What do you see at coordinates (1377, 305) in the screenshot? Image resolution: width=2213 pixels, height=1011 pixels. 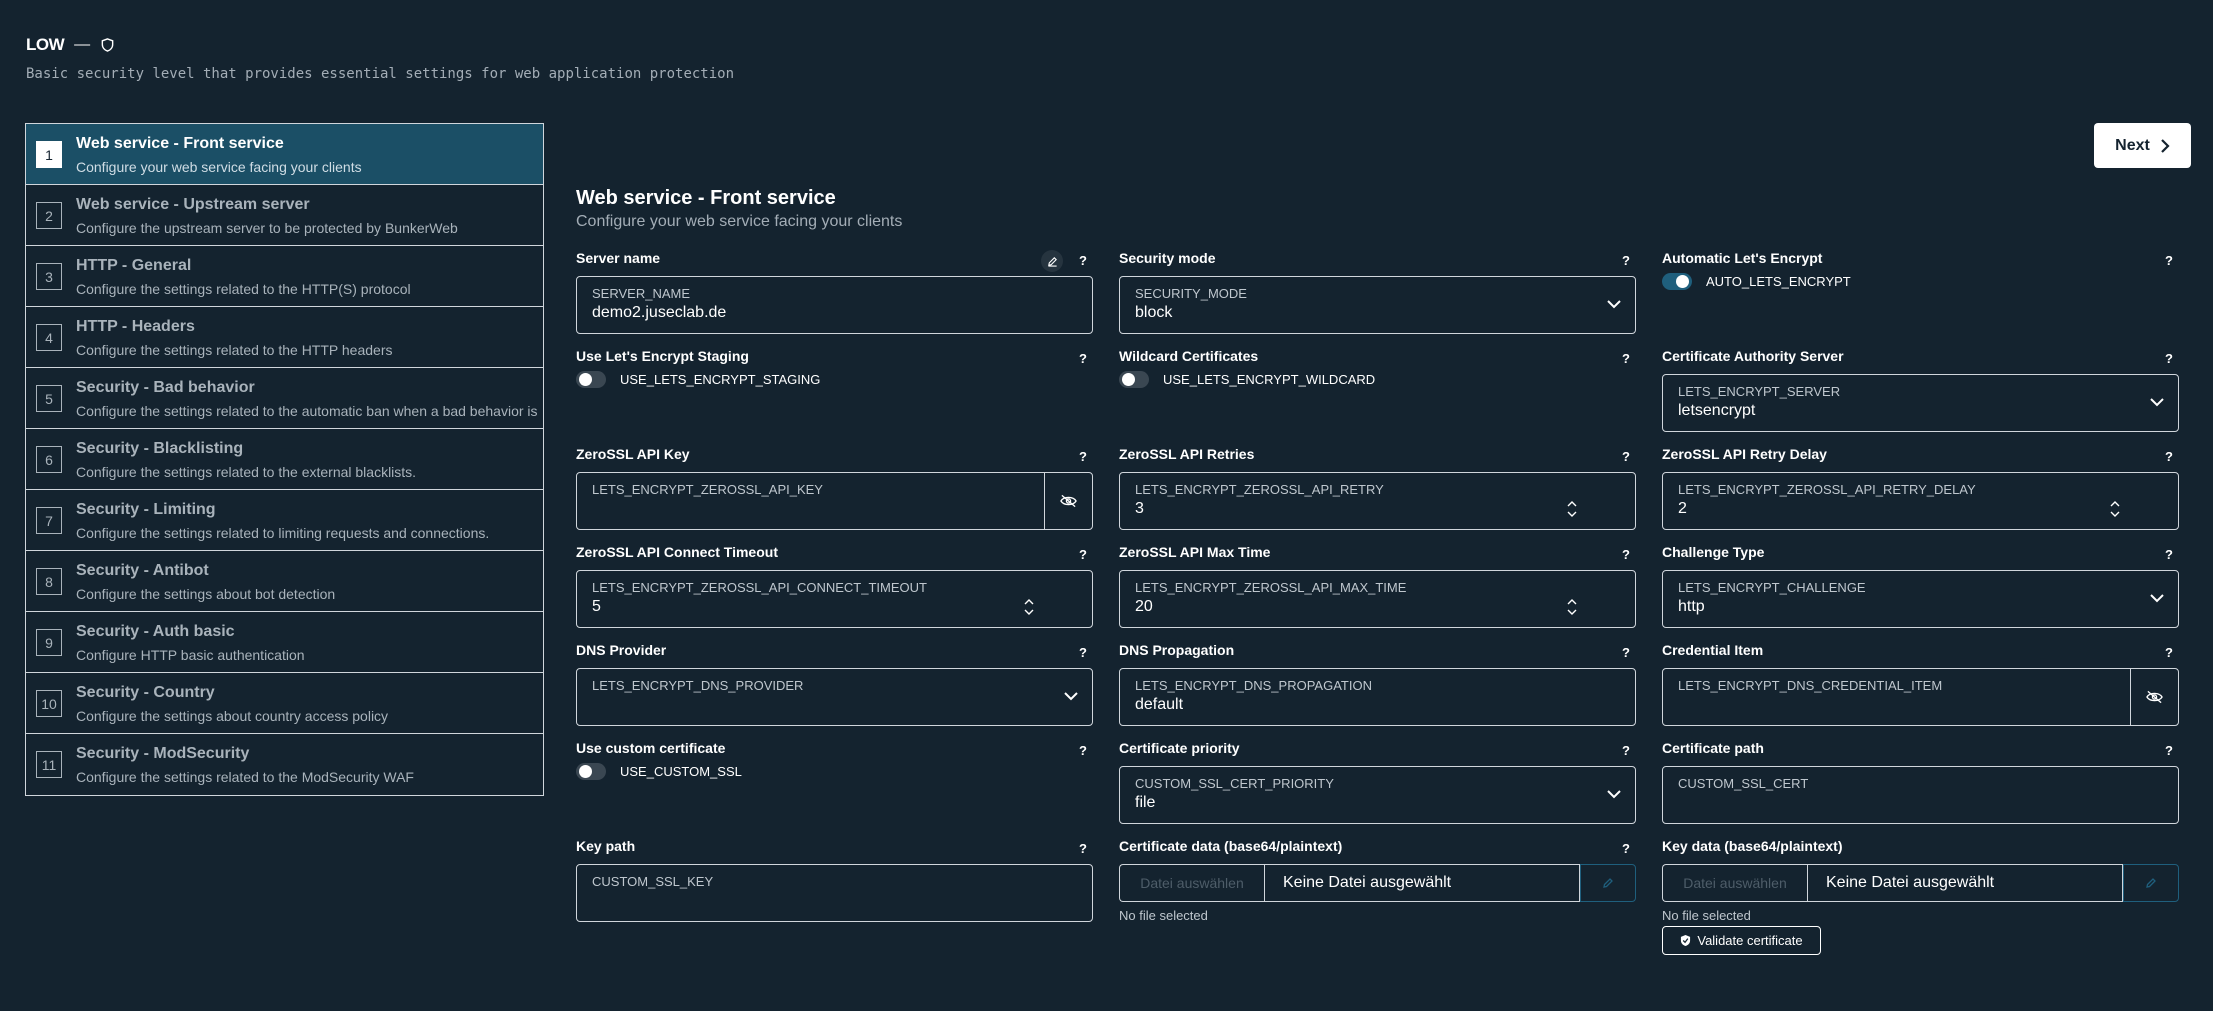 I see `security-mode-select: SECURITY_MODE block` at bounding box center [1377, 305].